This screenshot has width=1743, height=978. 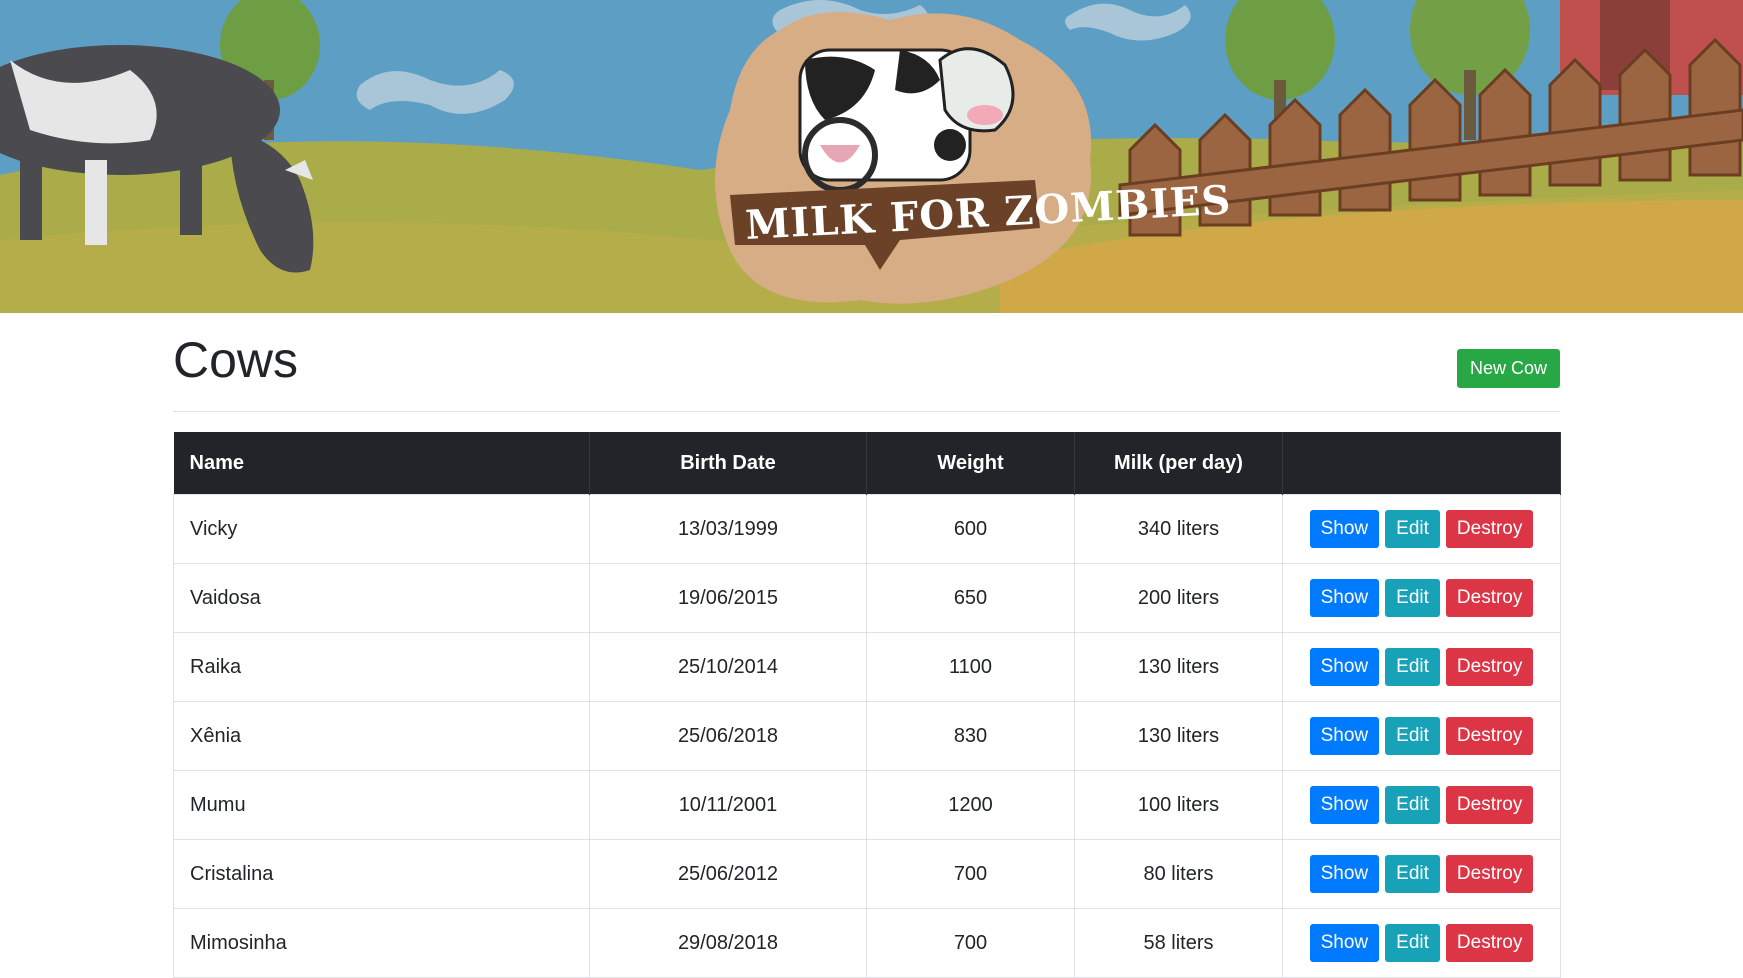 I want to click on page-header: Cows New Cow, so click(x=866, y=362).